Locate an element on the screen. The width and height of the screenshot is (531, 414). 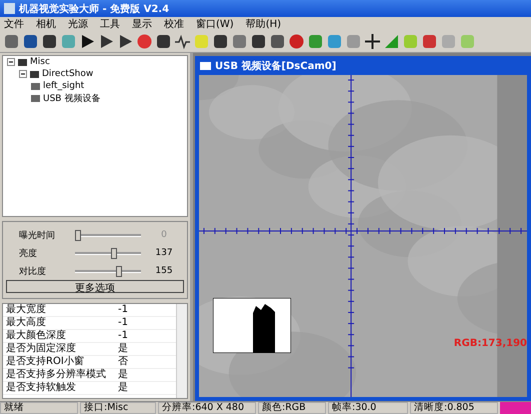
status-text: 就绪 is located at coordinates (39, 408).